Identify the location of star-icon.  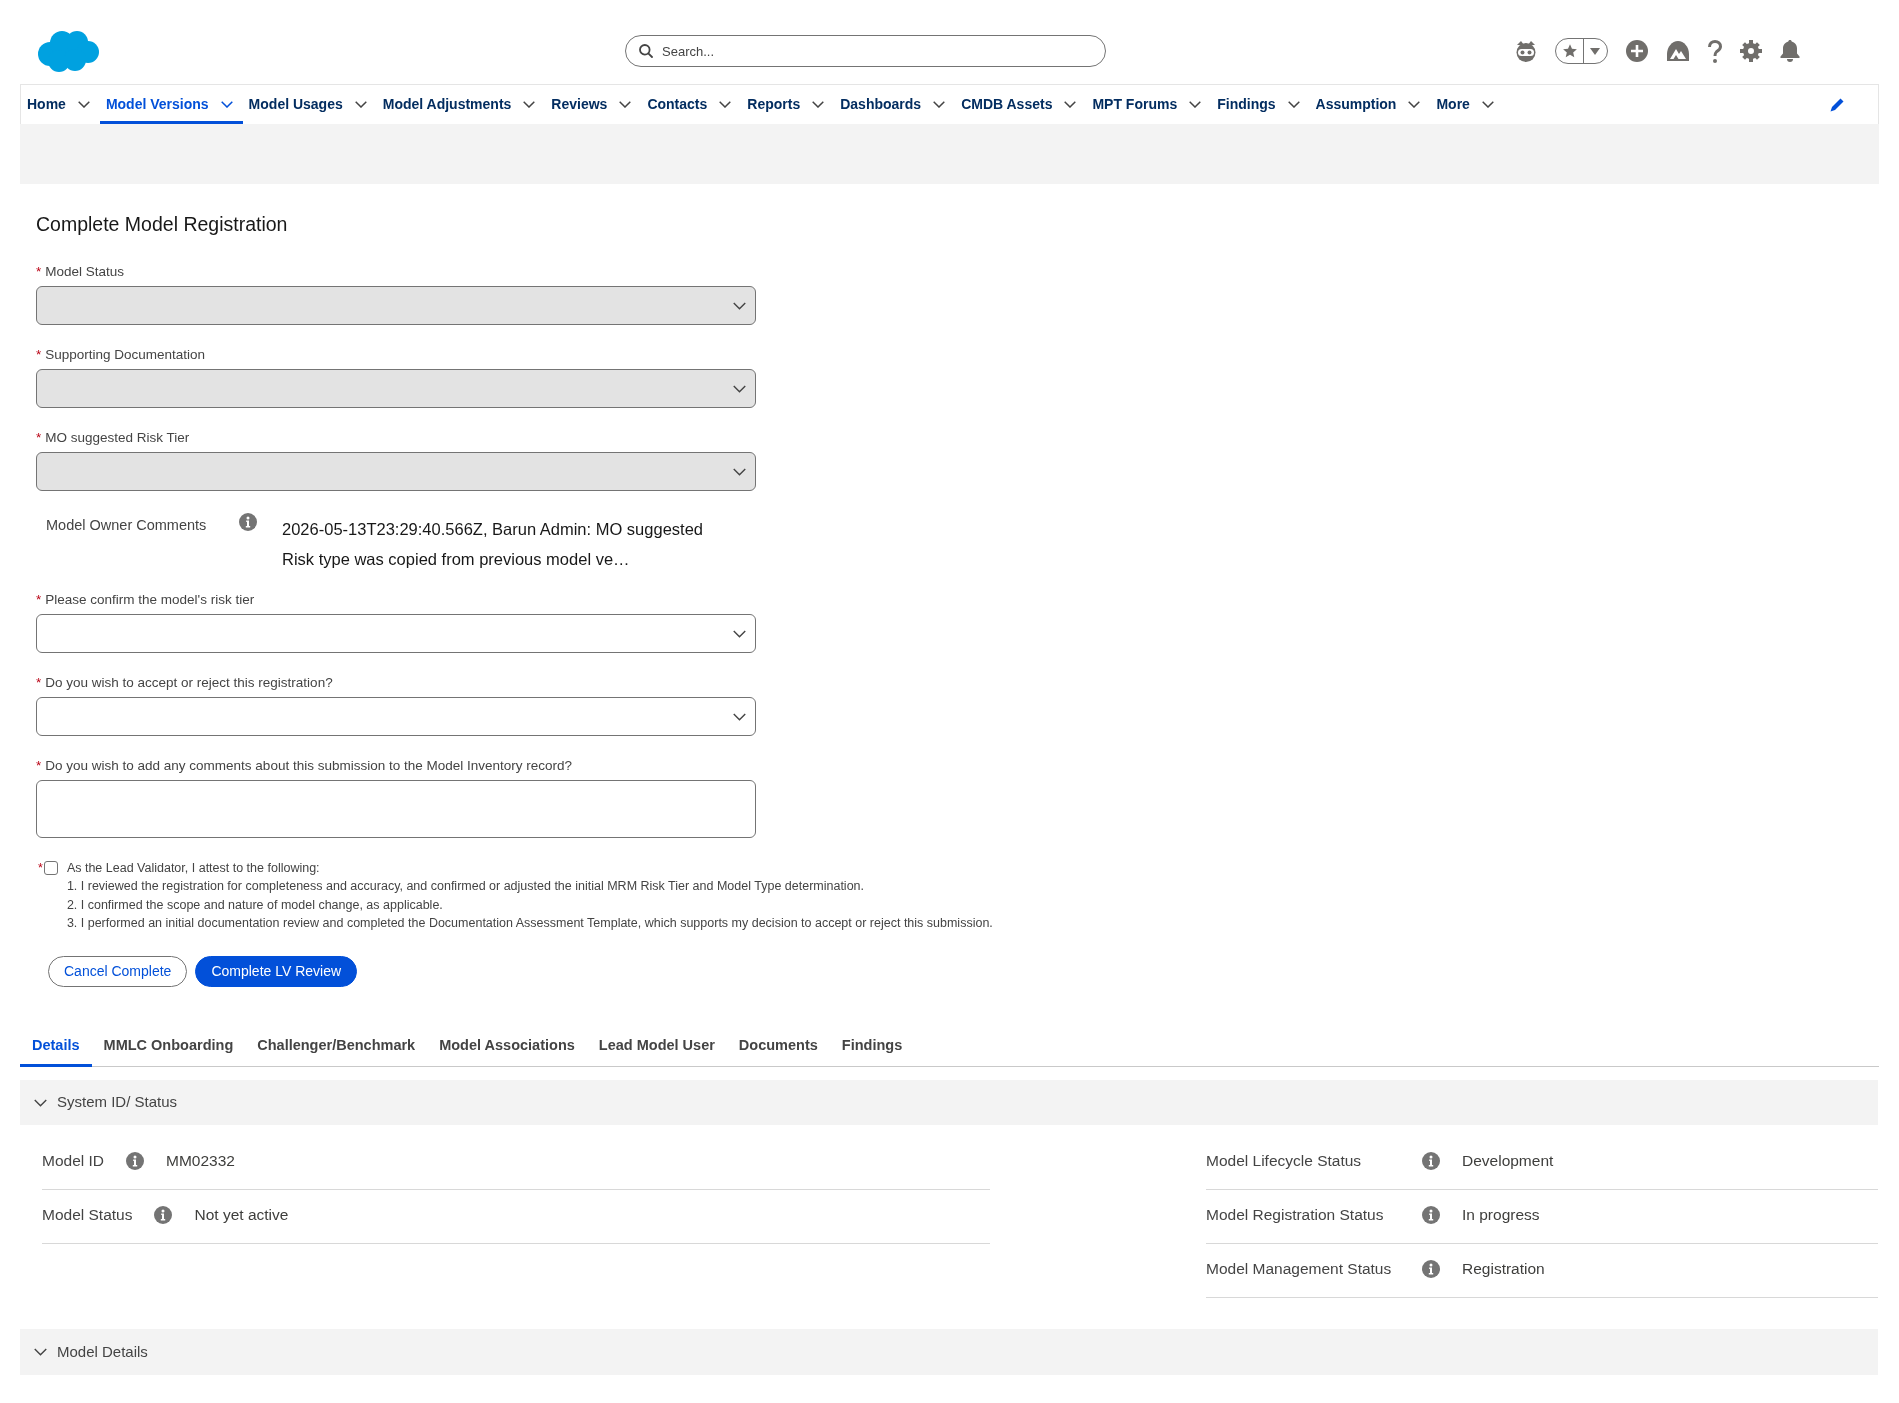
(1570, 51).